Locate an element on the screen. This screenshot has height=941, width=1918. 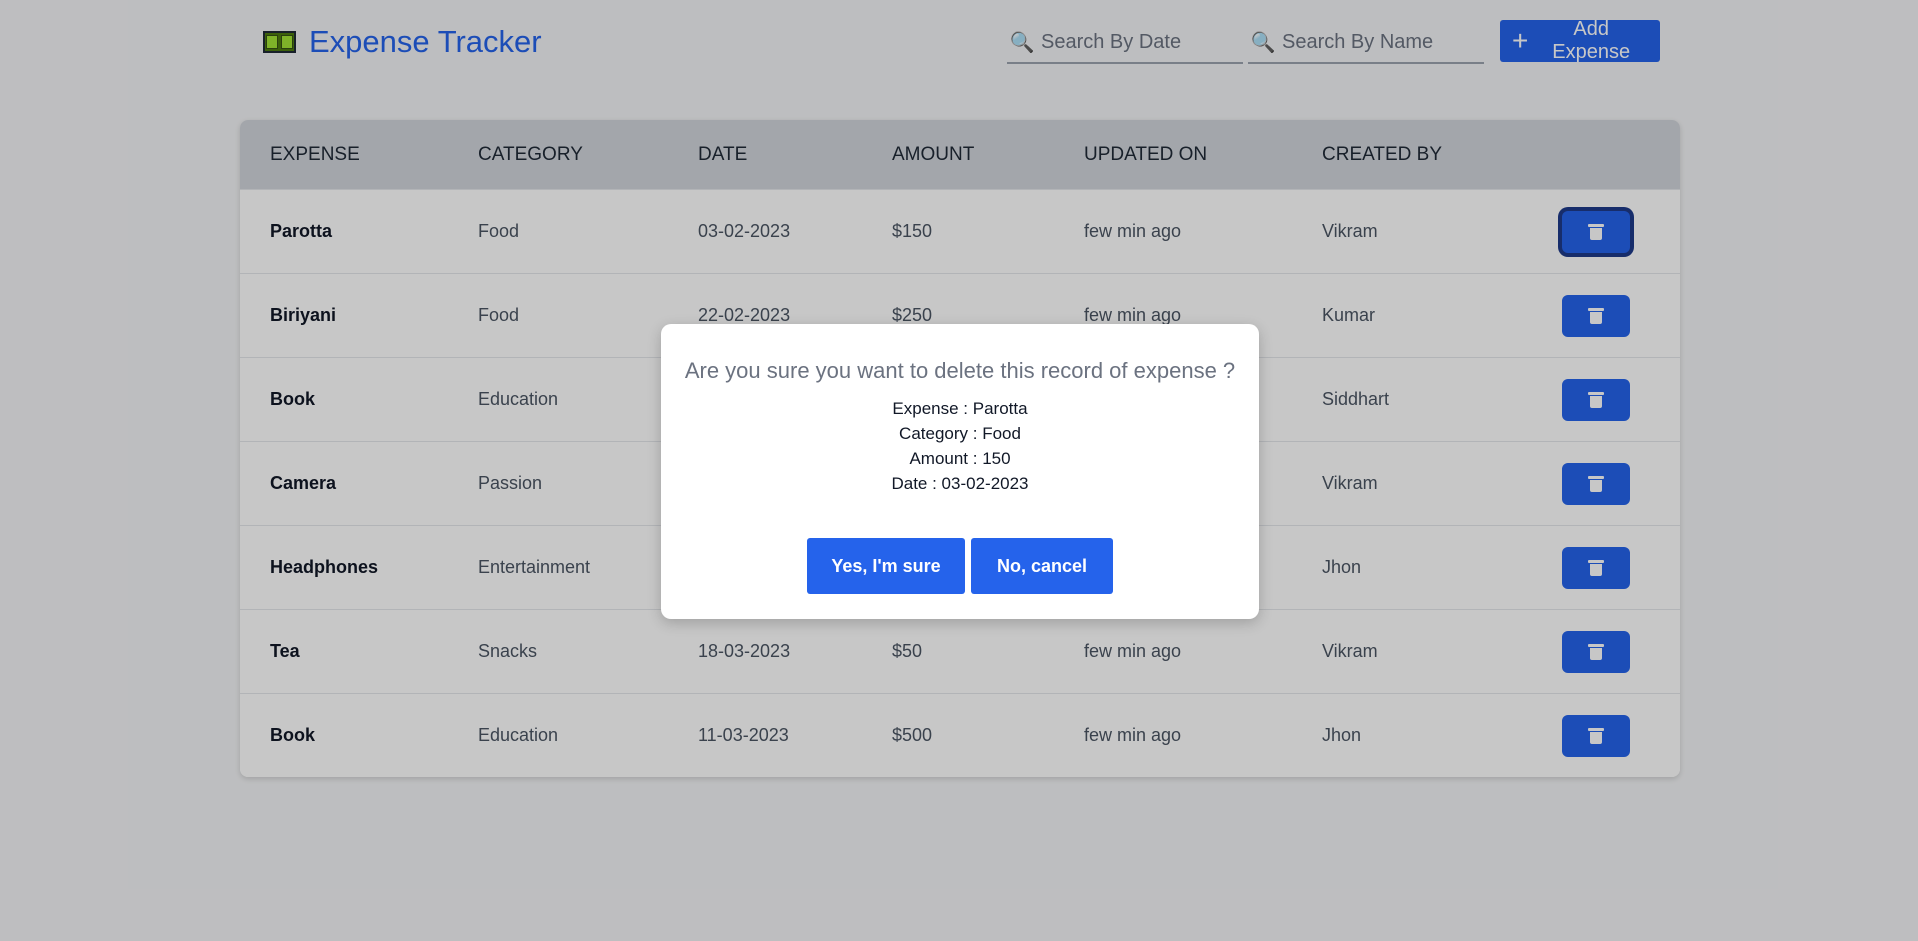
cancel-button: No, cancel is located at coordinates (1042, 566).